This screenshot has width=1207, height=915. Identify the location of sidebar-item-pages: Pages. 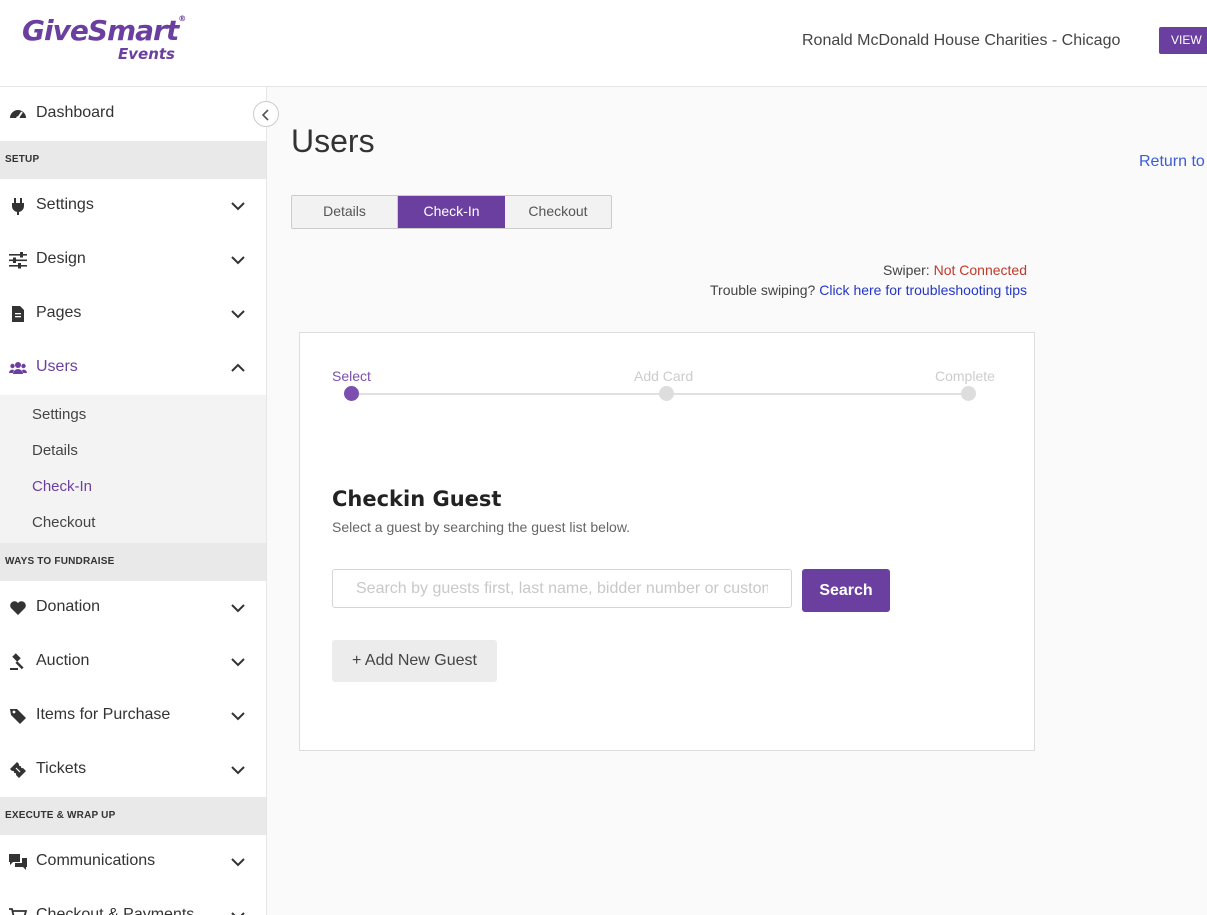
(133, 314).